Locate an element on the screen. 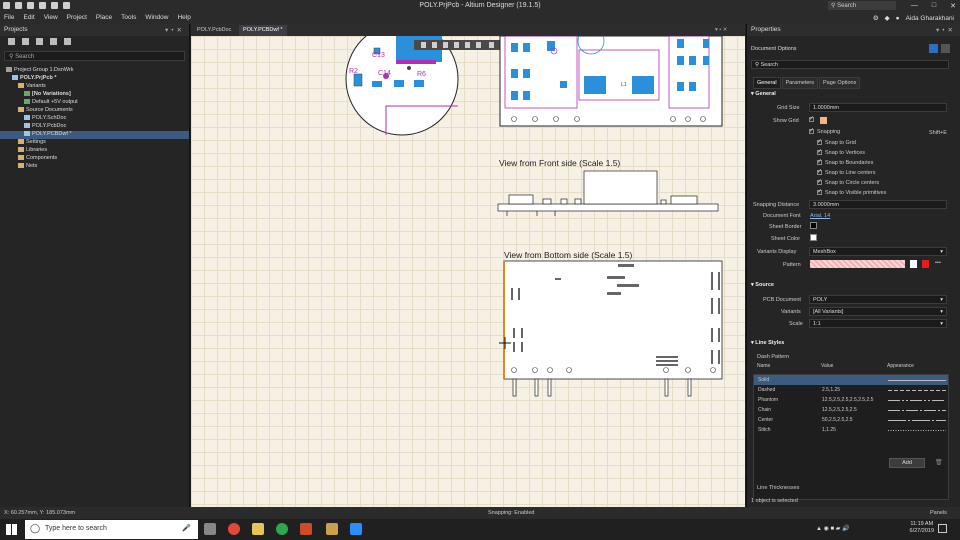 The height and width of the screenshot is (540, 960). pcb-document-select: POLY ▾ is located at coordinates (878, 299).